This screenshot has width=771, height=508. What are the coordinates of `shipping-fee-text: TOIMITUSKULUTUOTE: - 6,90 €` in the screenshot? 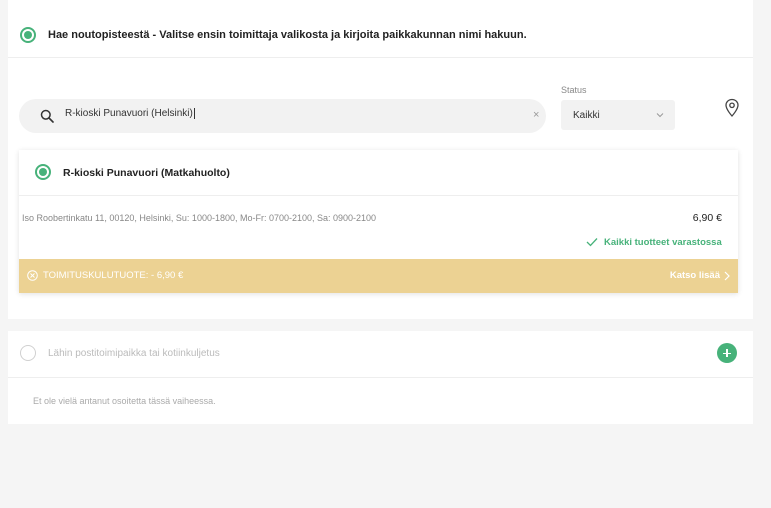 It's located at (113, 275).